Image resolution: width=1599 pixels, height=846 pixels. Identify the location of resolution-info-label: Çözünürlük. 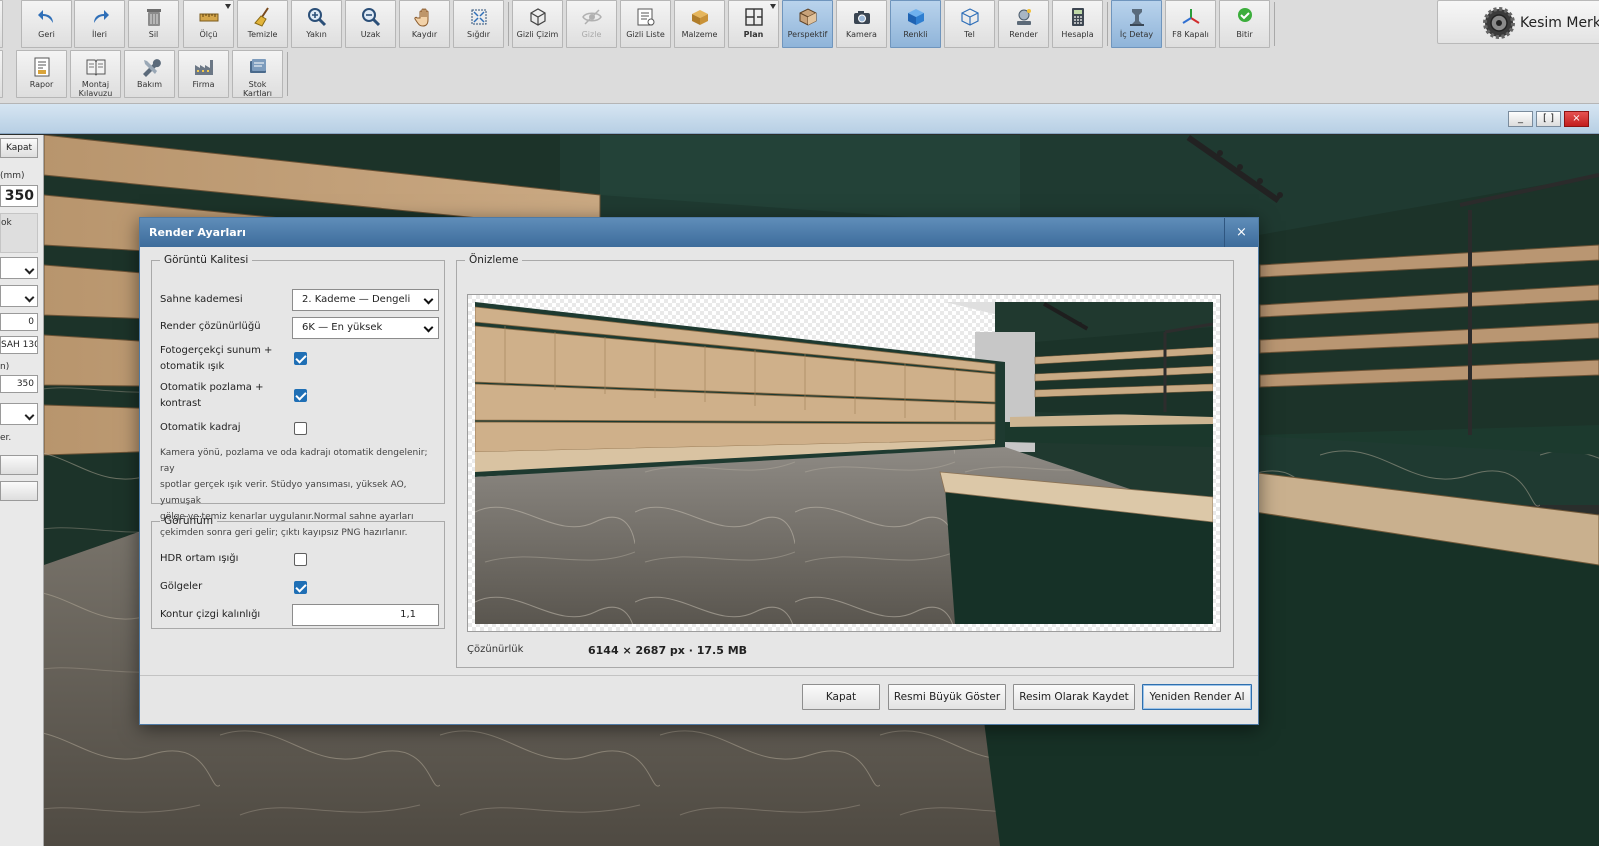
(495, 649).